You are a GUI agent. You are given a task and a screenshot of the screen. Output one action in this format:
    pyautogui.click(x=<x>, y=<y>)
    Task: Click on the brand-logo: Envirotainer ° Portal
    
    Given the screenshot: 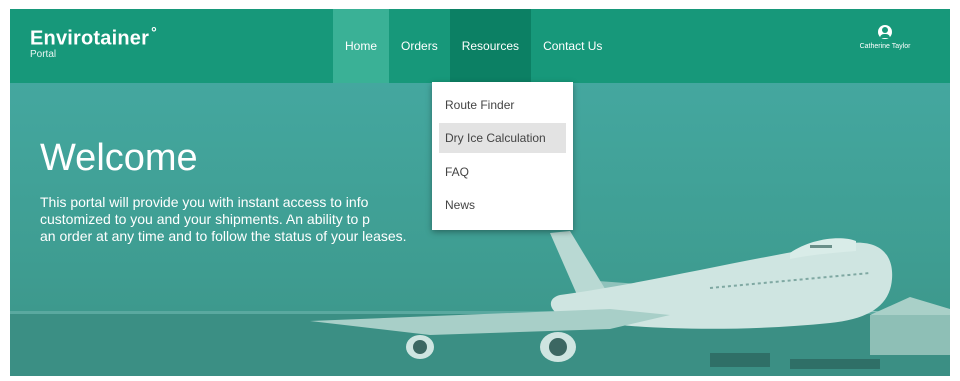 What is the action you would take?
    pyautogui.click(x=93, y=40)
    